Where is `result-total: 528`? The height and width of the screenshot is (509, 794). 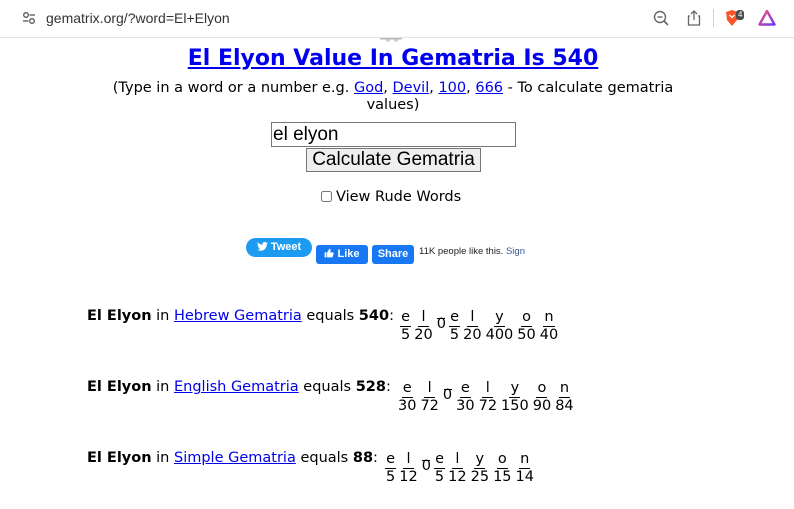
result-total: 528 is located at coordinates (370, 387).